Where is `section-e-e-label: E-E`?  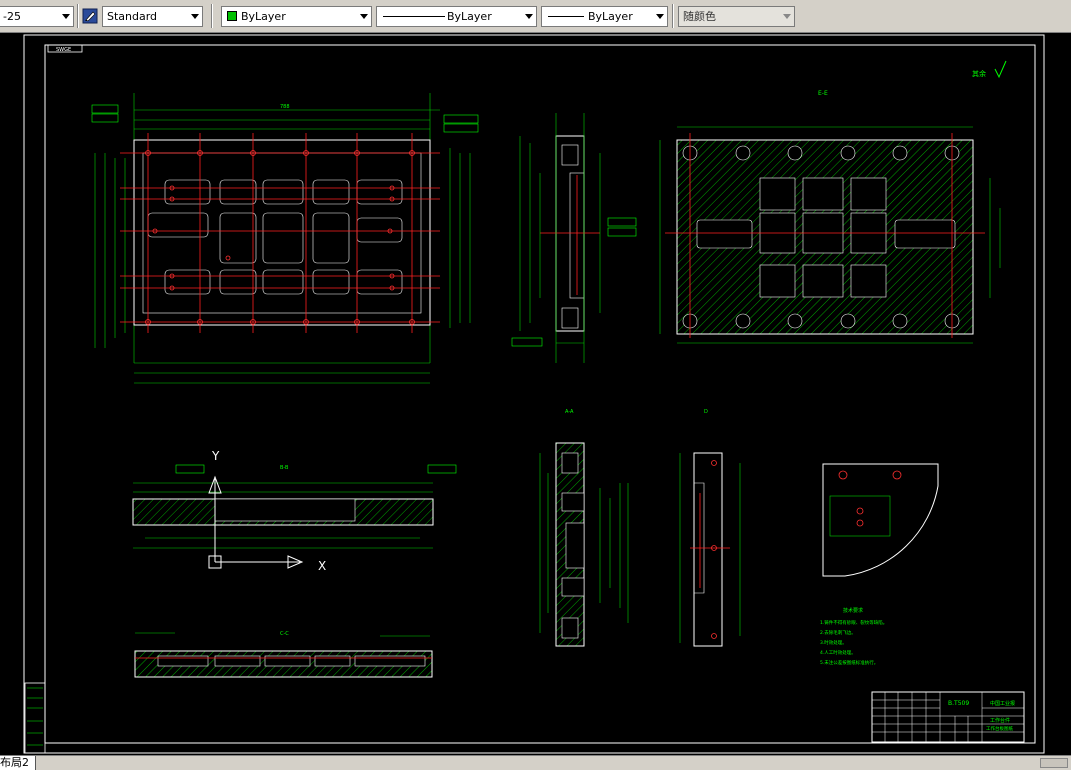
section-e-e-label: E-E is located at coordinates (823, 93).